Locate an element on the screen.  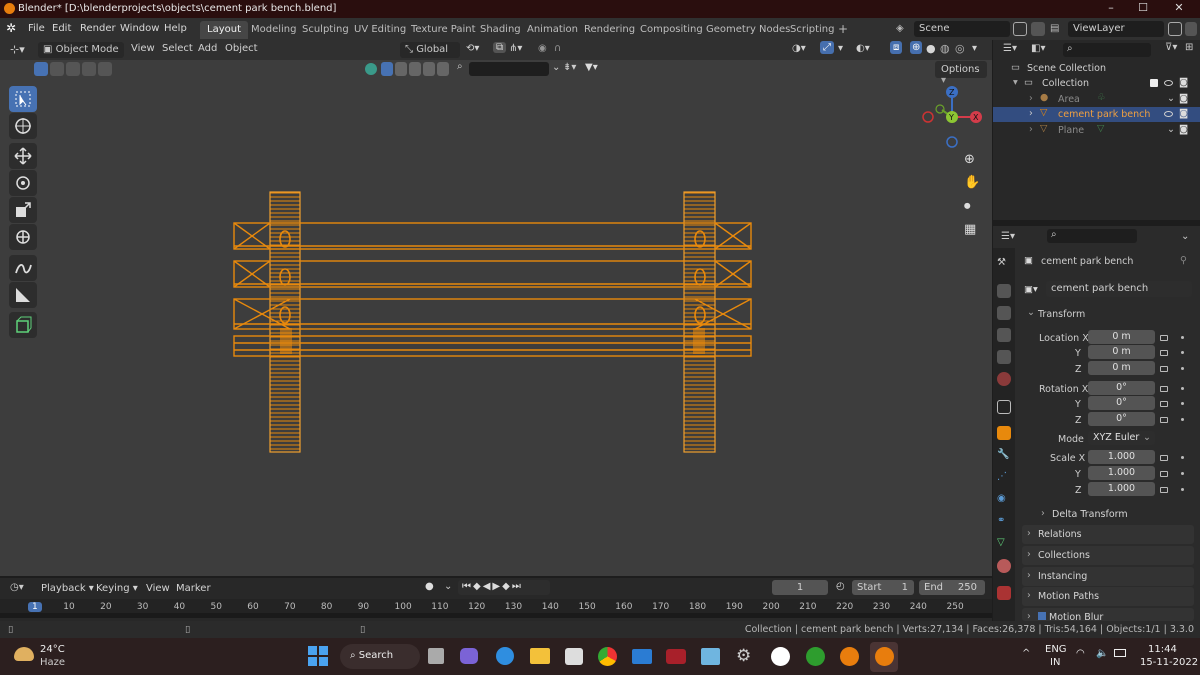
viewport-menu-view: View is located at coordinates (143, 48).